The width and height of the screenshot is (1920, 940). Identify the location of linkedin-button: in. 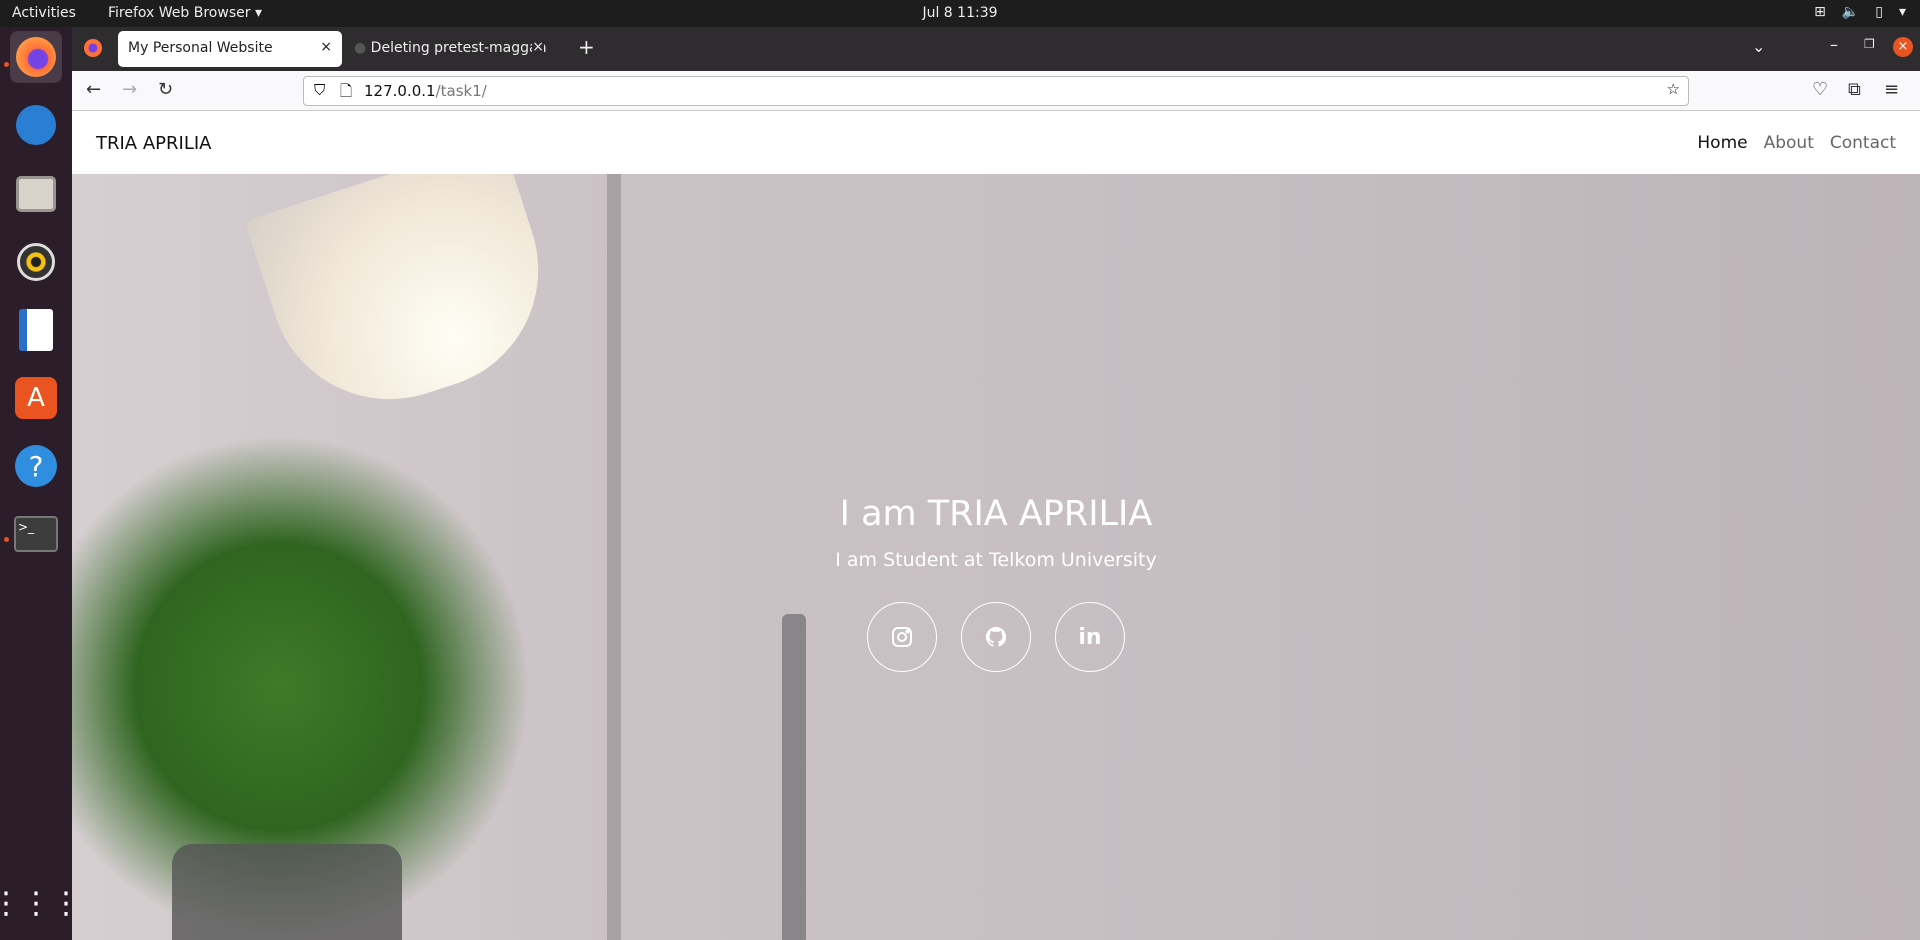
(1090, 637).